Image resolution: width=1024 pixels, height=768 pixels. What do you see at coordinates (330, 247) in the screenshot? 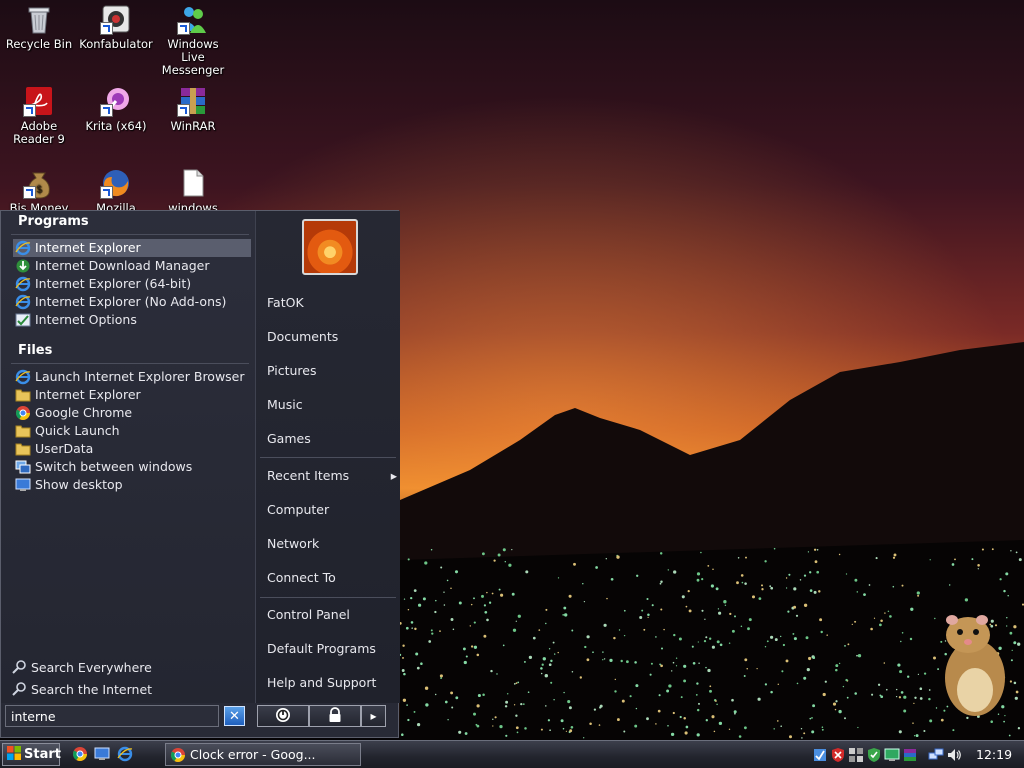
I see `user-avatar` at bounding box center [330, 247].